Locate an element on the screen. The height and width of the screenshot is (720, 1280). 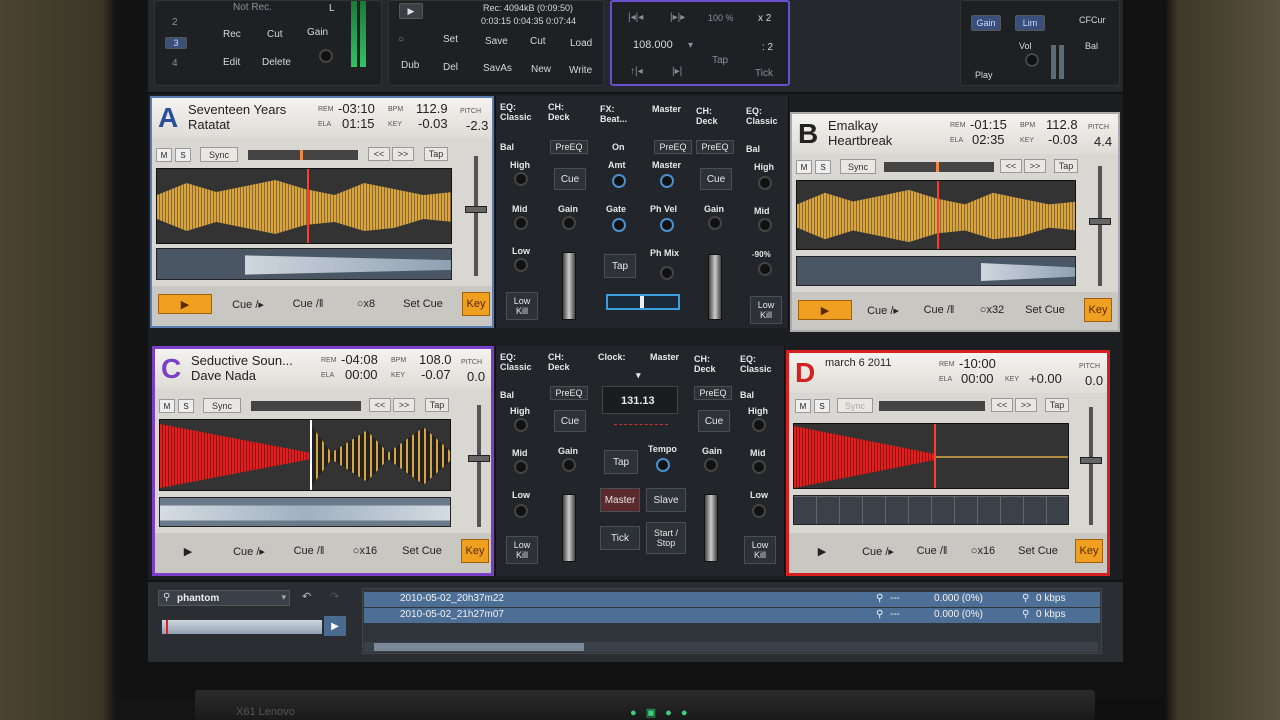
high-c-knob is located at coordinates (521, 425).